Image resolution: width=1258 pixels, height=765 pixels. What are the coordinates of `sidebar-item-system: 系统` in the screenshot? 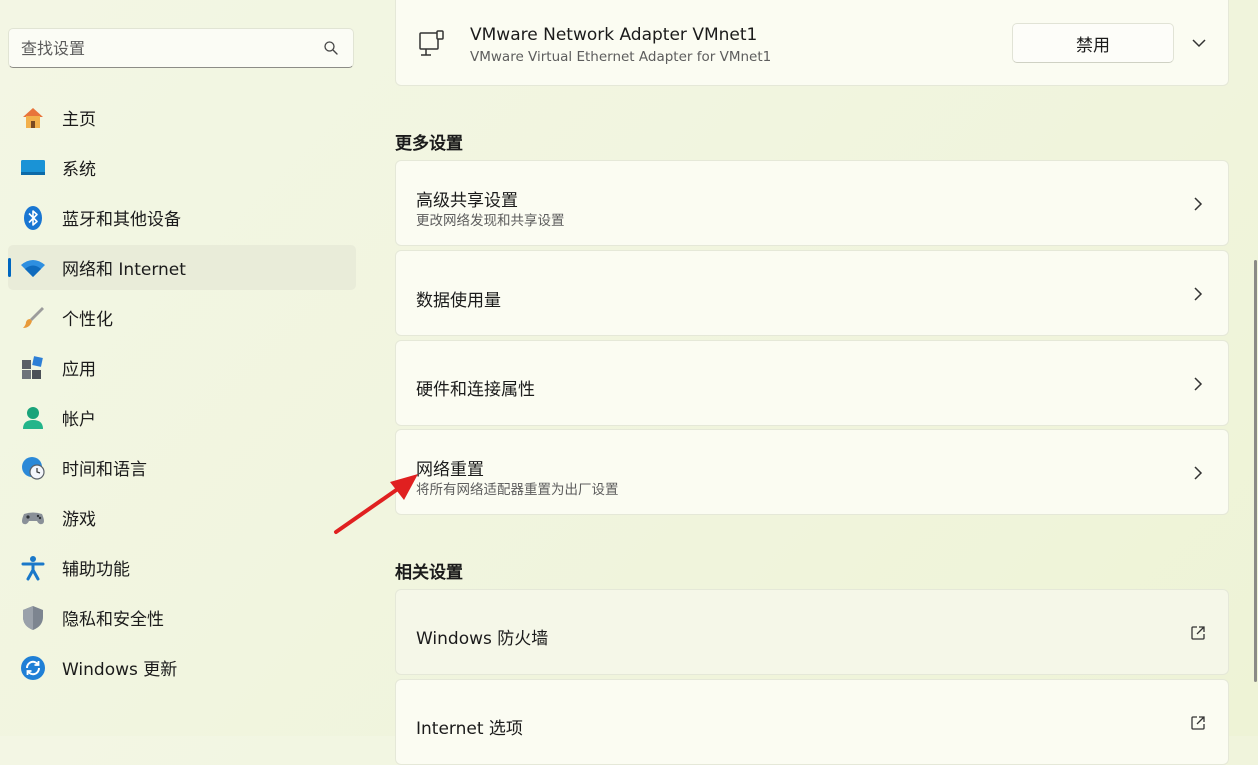 It's located at (182, 167).